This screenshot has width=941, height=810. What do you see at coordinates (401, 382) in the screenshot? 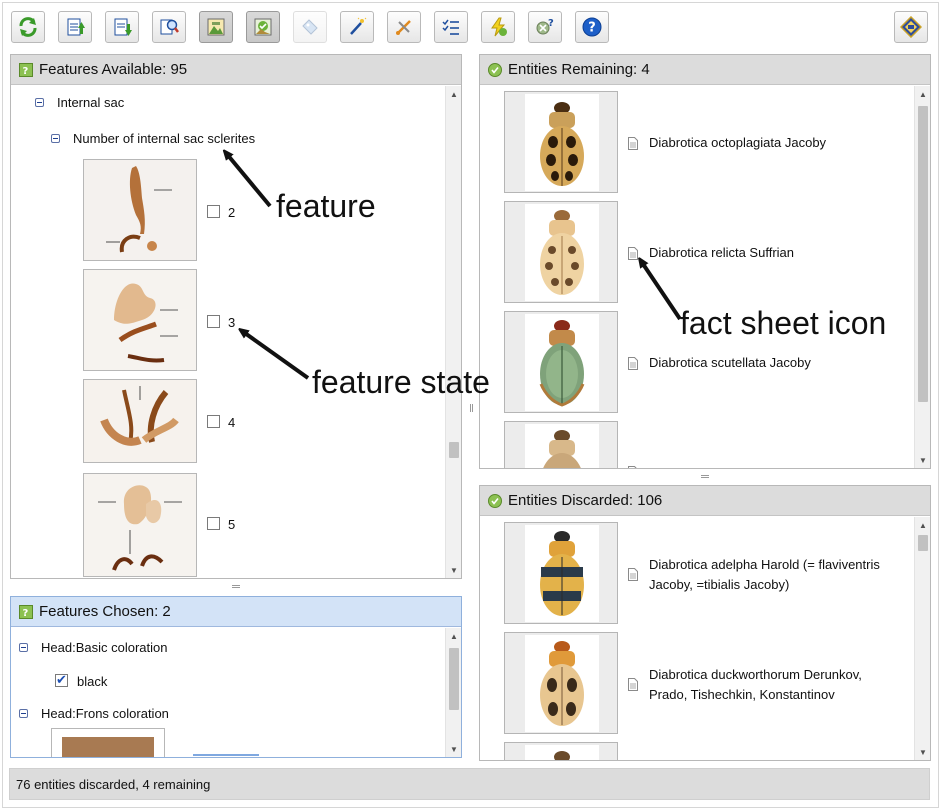
I see `annotation-feature-state: feature state` at bounding box center [401, 382].